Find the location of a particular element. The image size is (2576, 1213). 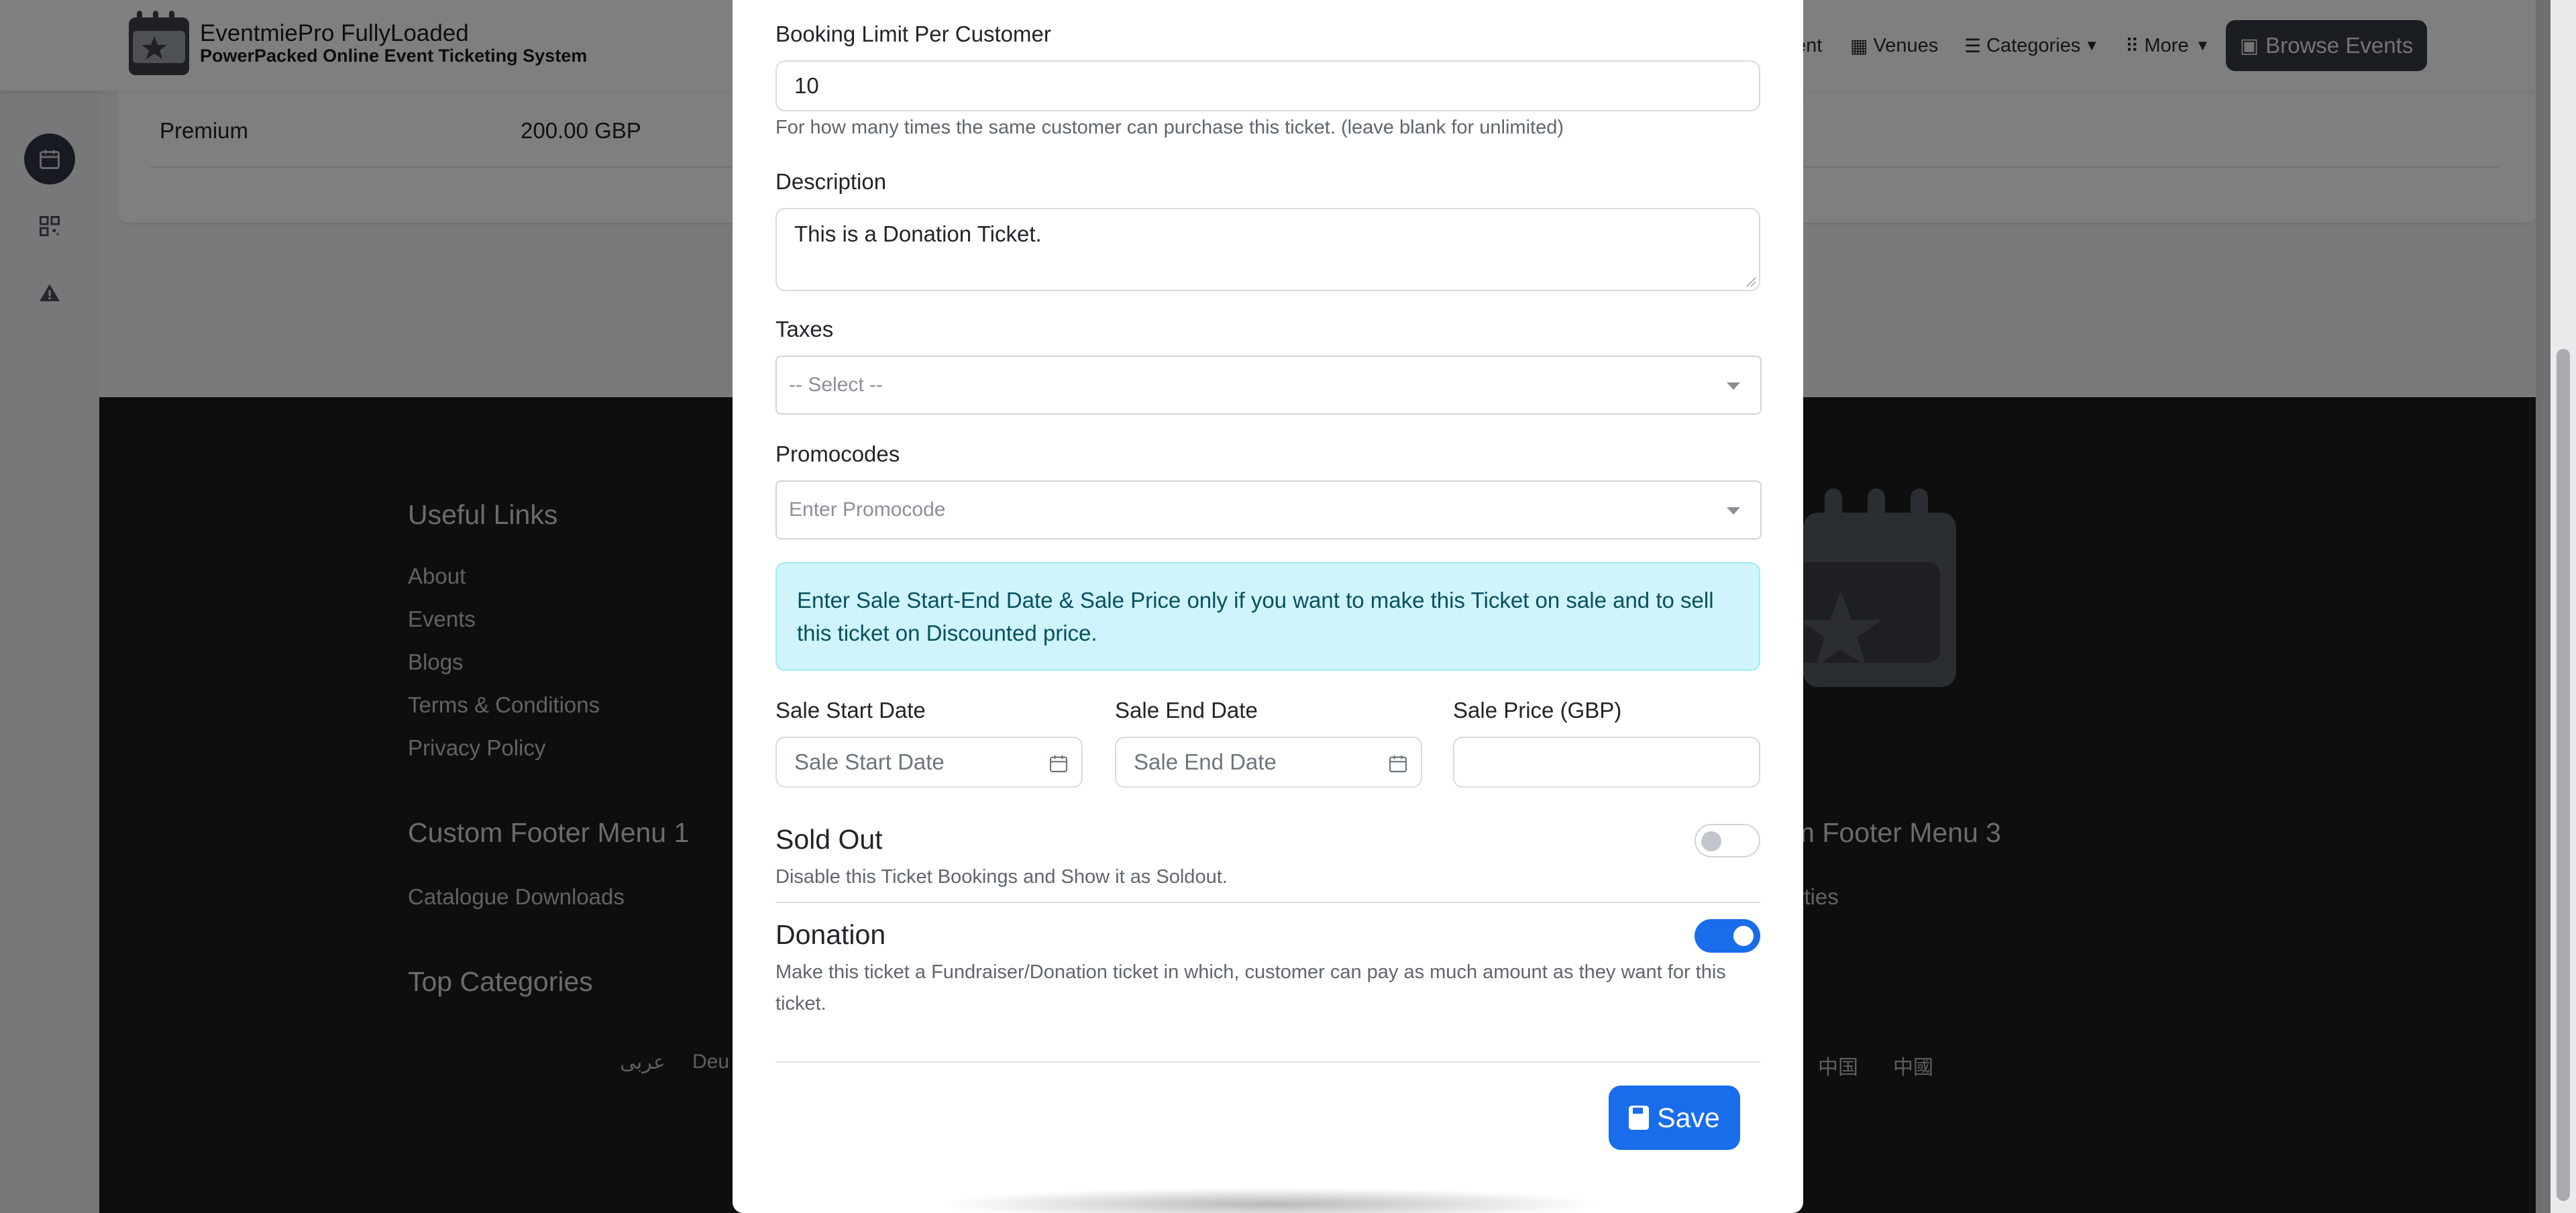

booking-limit-label: Booking Limit Per Customer is located at coordinates (913, 33).